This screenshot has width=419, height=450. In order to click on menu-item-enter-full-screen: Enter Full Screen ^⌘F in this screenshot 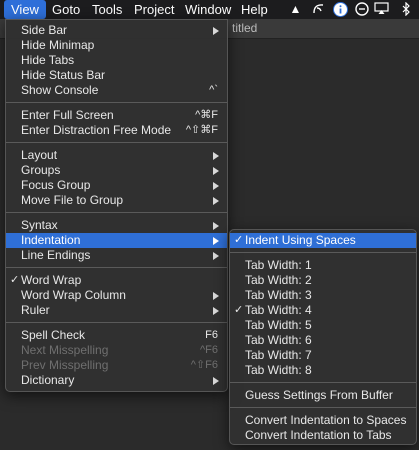, I will do `click(116, 115)`.